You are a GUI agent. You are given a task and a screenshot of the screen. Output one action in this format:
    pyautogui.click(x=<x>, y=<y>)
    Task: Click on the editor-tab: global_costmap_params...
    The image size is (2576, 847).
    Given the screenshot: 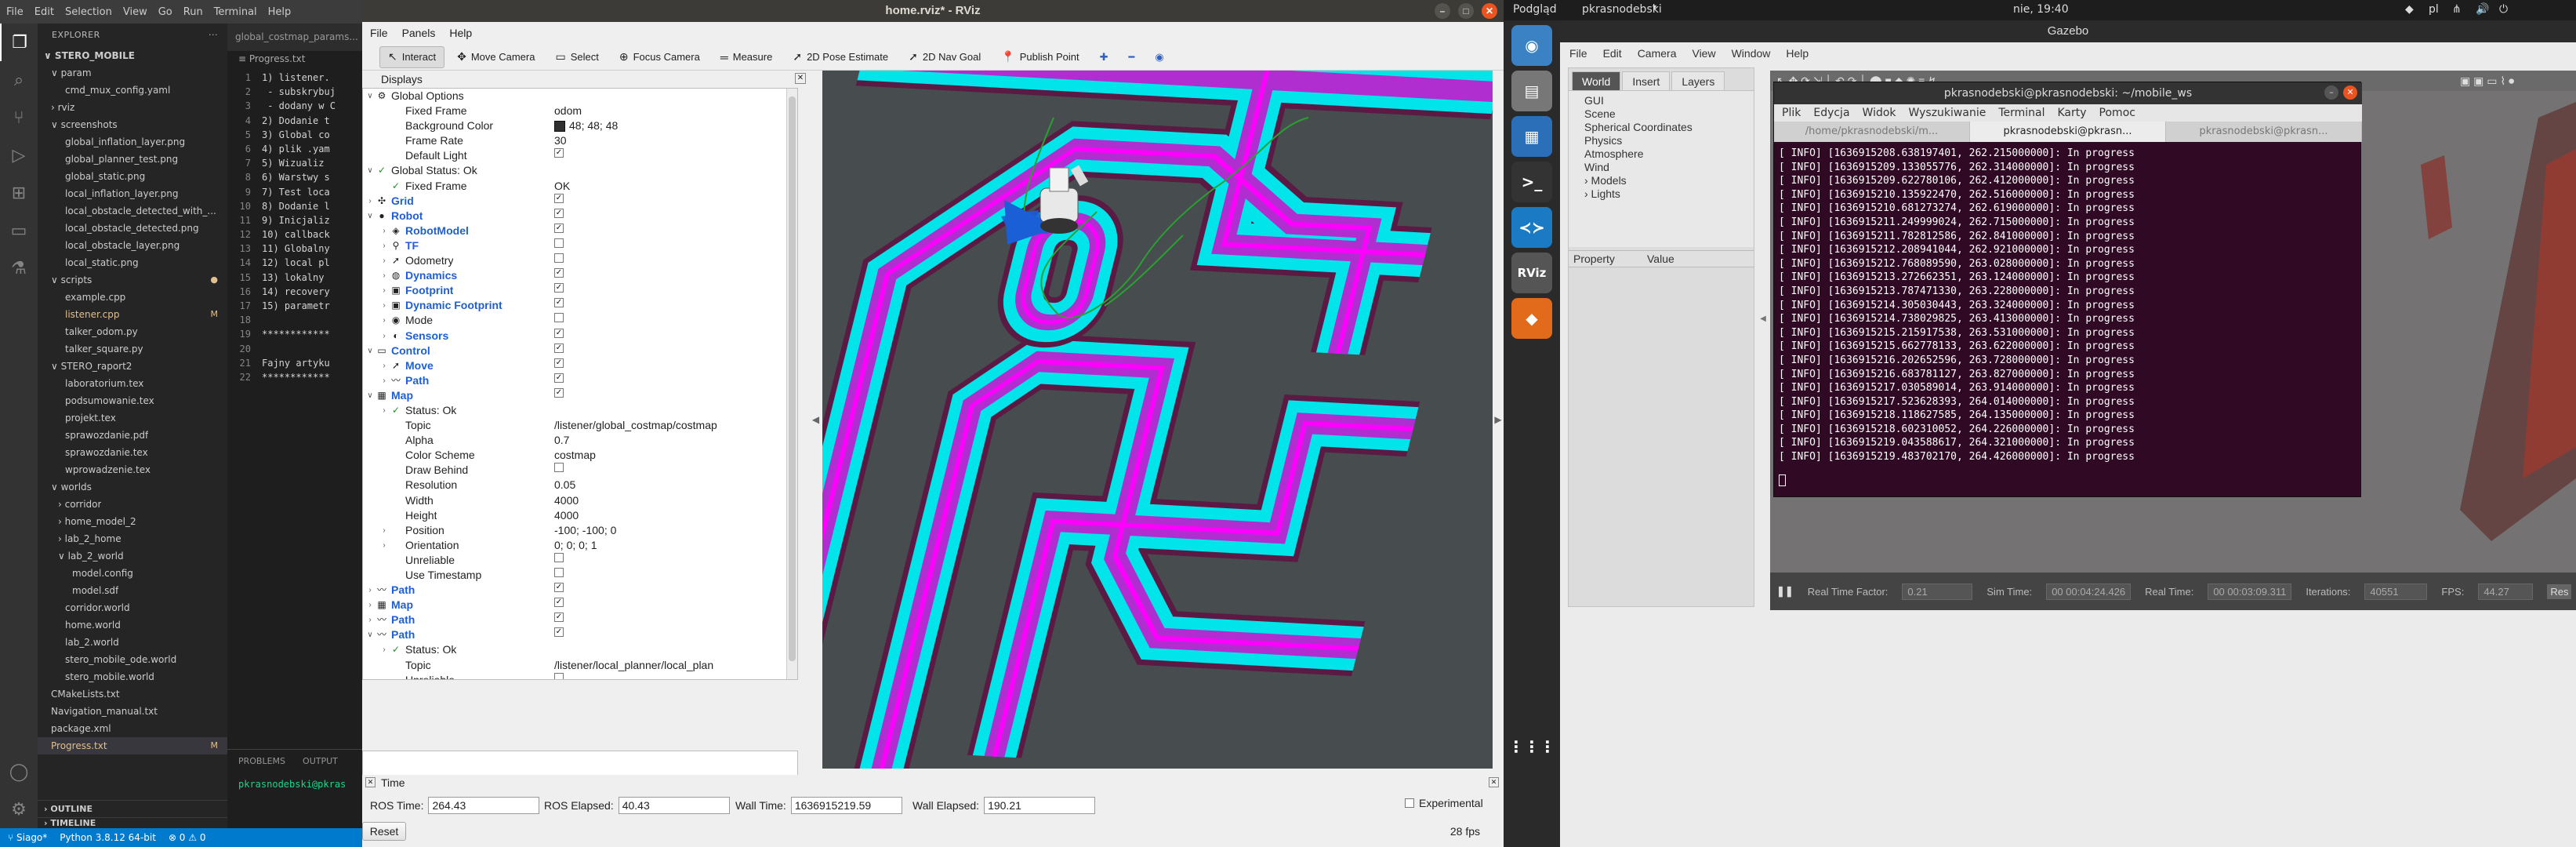 What is the action you would take?
    pyautogui.click(x=297, y=37)
    